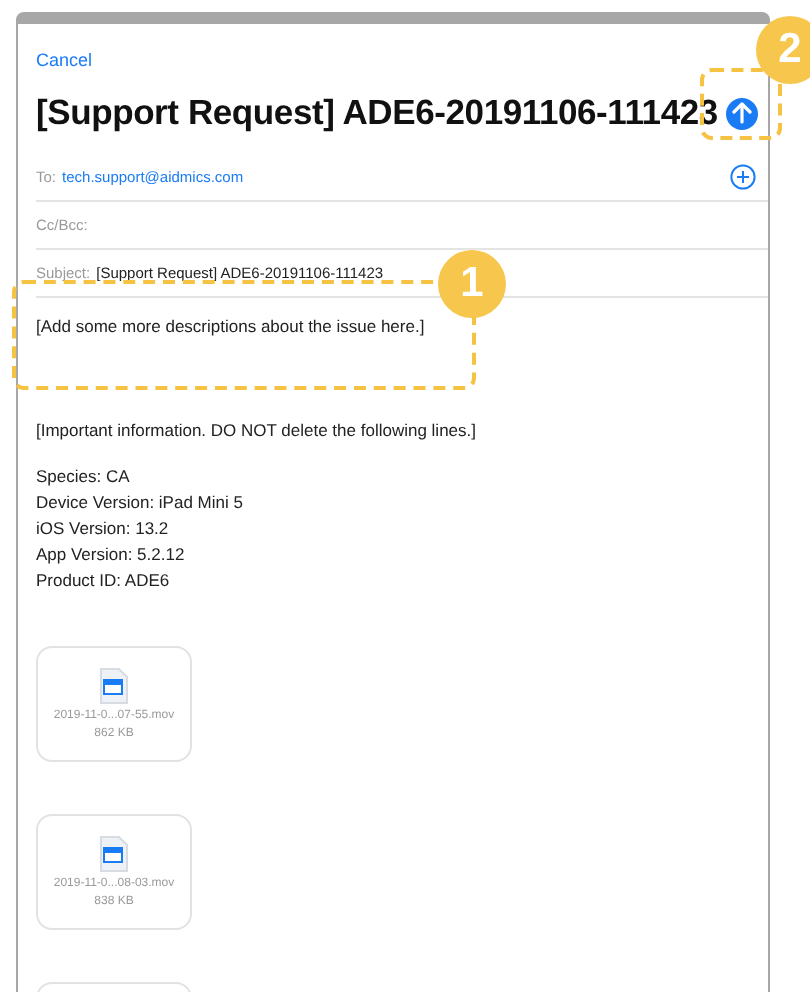  I want to click on notice-text: [Important information. DO NOT delete the following lines.], so click(257, 430).